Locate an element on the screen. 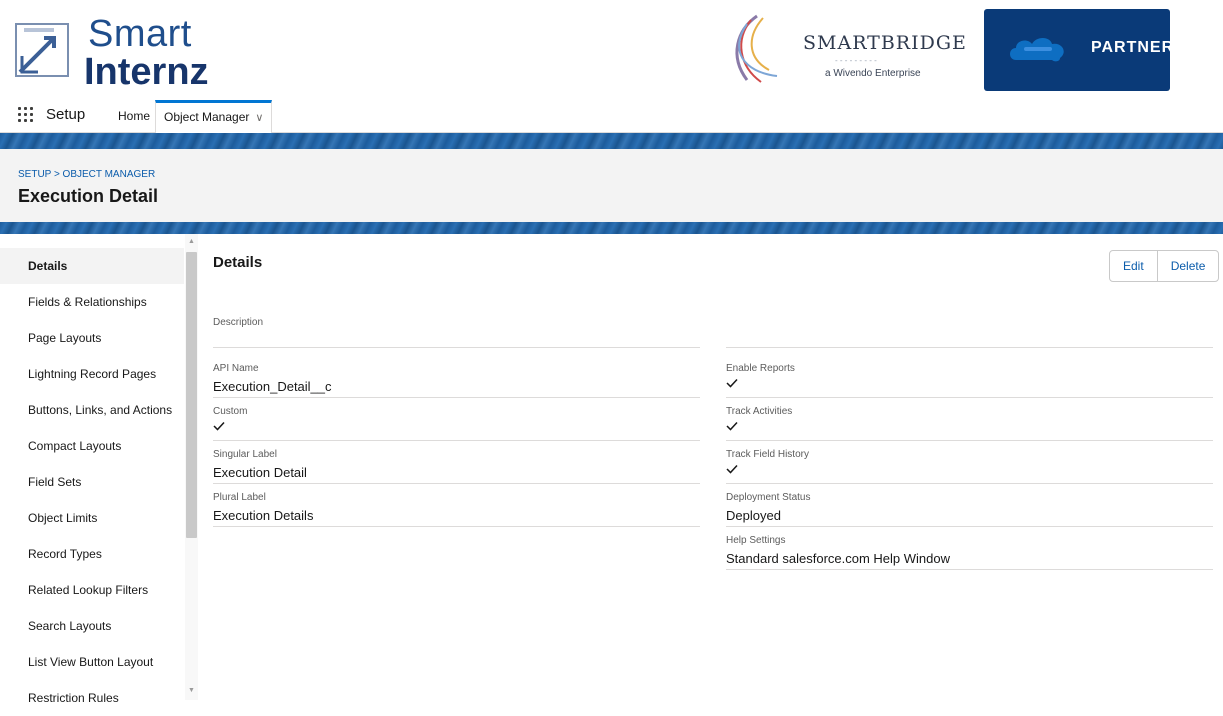 The image size is (1223, 716). api-name-value: Execution_Detail__c is located at coordinates (272, 386).